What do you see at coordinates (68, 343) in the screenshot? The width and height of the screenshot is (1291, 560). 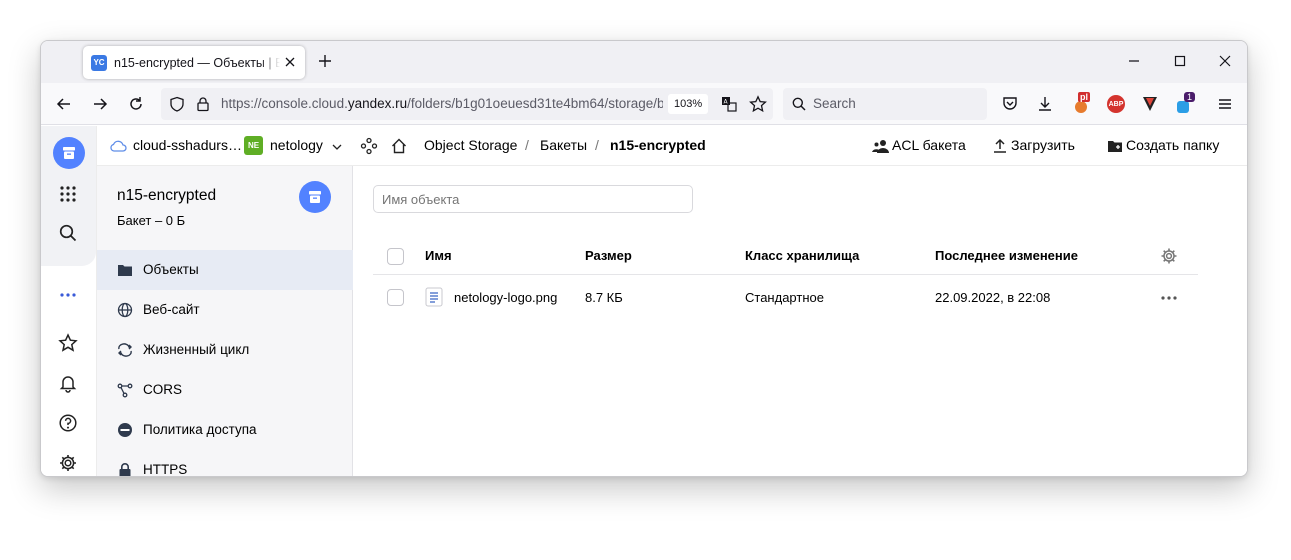 I see `favorites-star-icon` at bounding box center [68, 343].